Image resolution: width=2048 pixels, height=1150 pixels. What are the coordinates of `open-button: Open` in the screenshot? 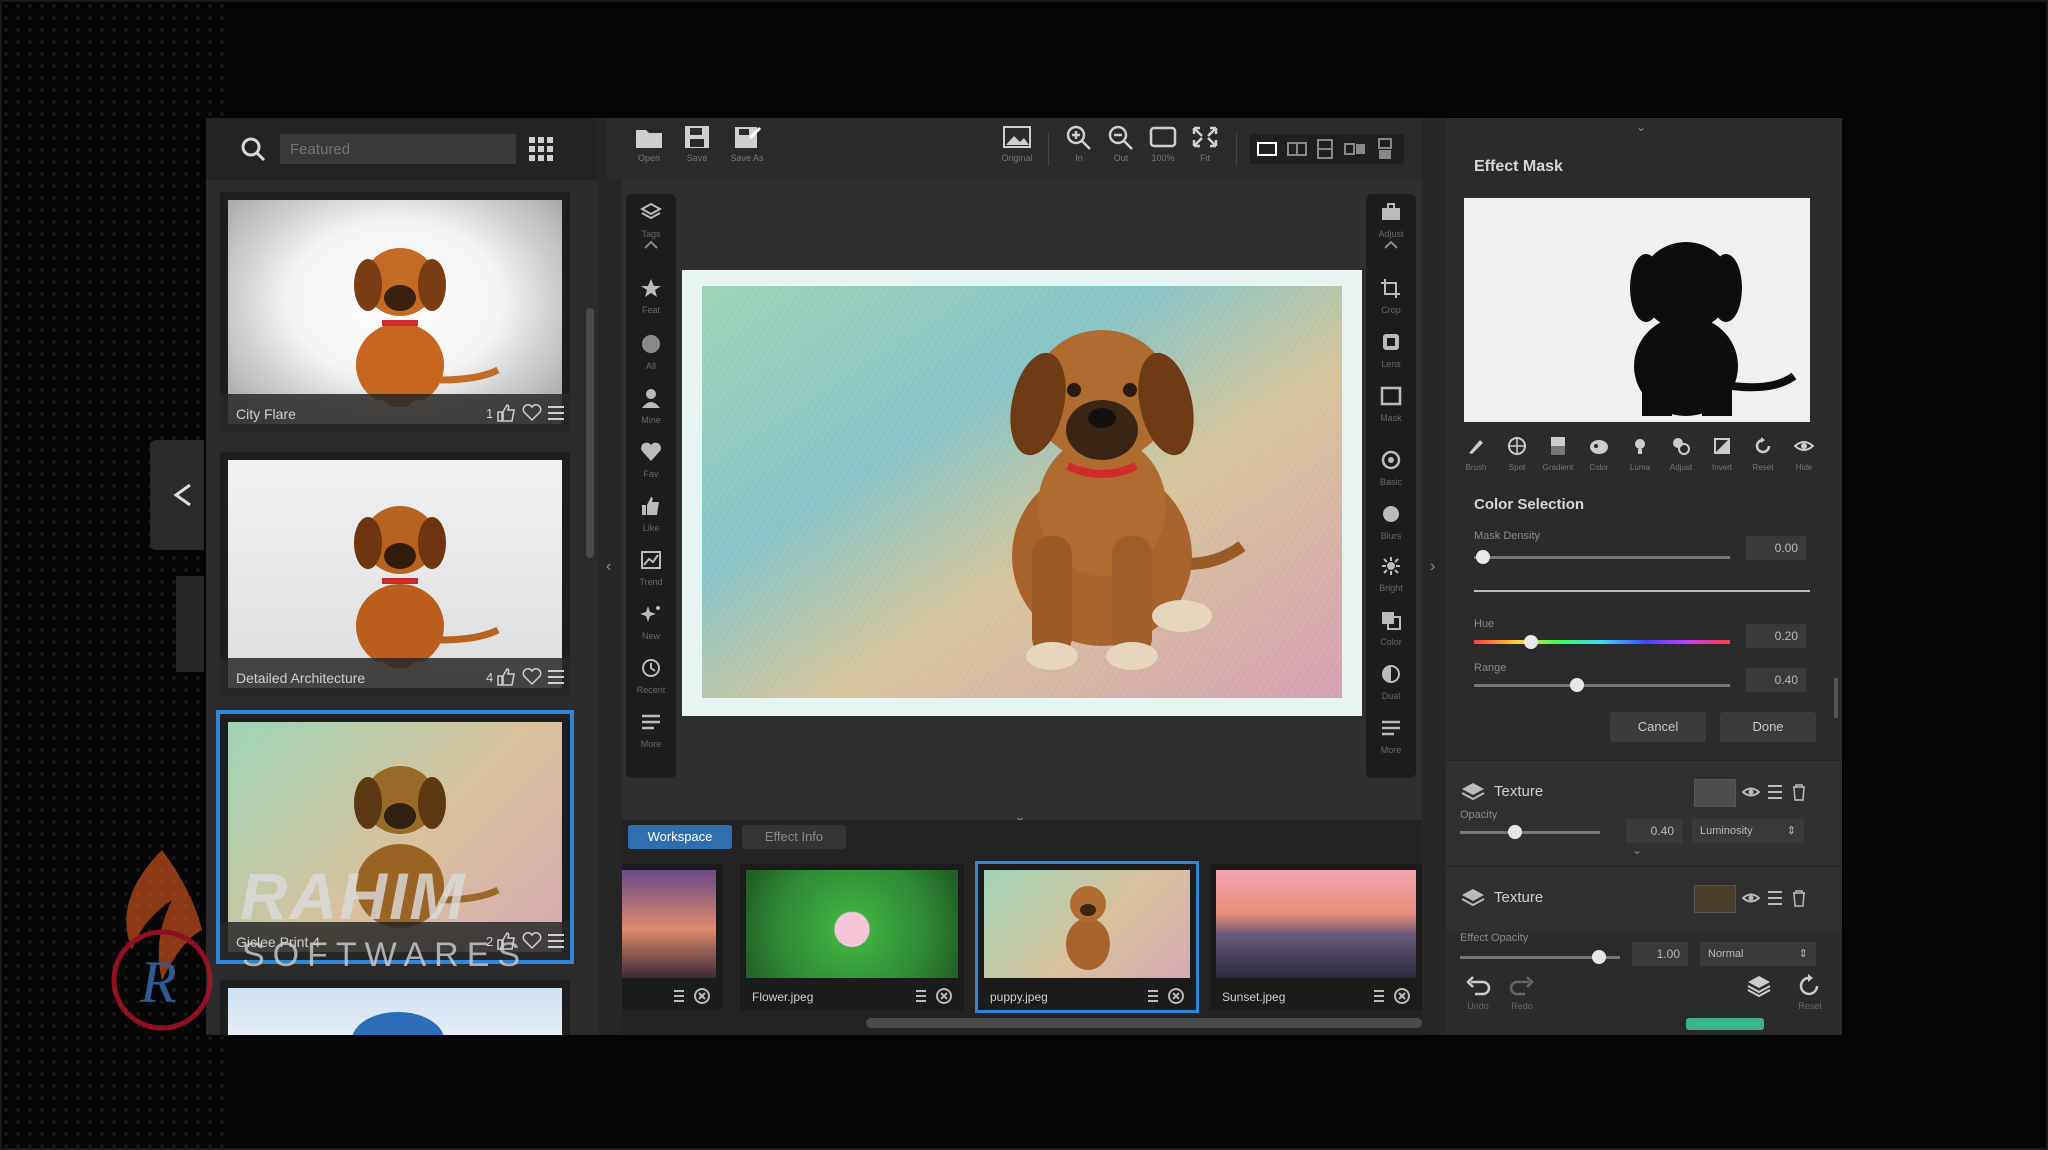 It's located at (649, 149).